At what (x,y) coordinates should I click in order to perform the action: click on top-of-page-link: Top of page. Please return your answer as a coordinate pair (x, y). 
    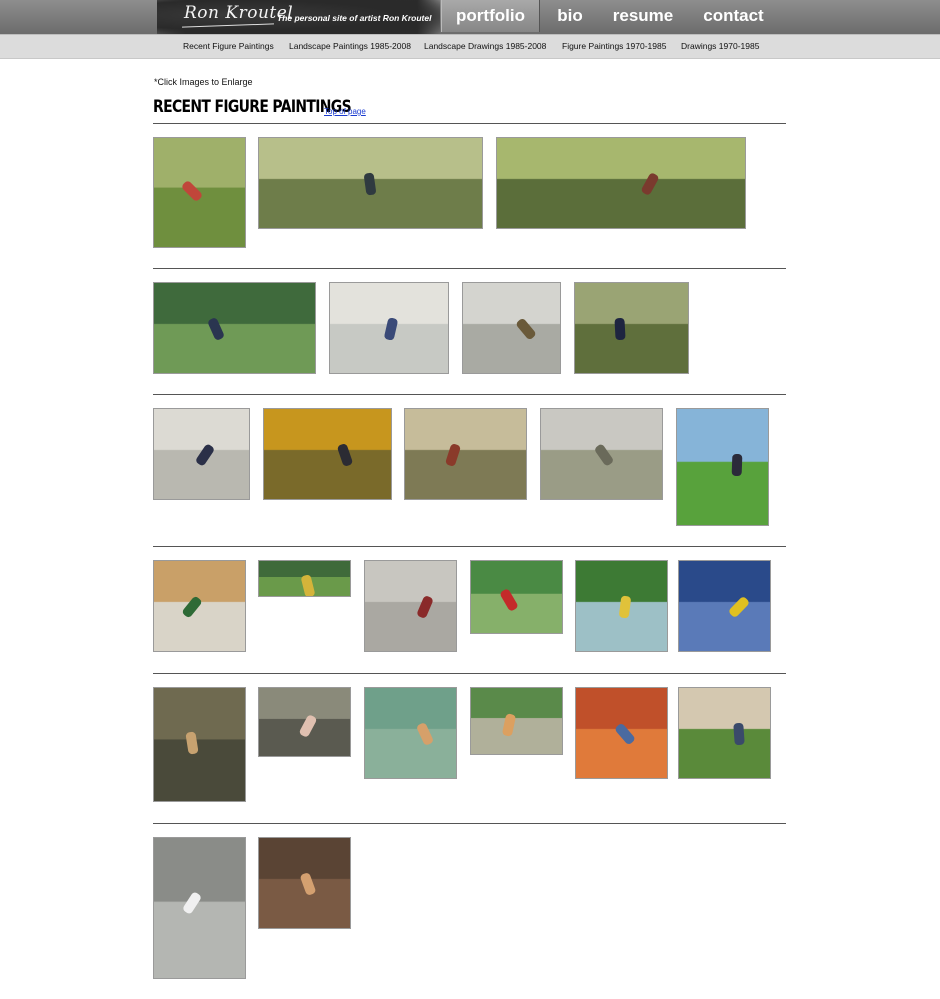
    Looking at the image, I should click on (345, 111).